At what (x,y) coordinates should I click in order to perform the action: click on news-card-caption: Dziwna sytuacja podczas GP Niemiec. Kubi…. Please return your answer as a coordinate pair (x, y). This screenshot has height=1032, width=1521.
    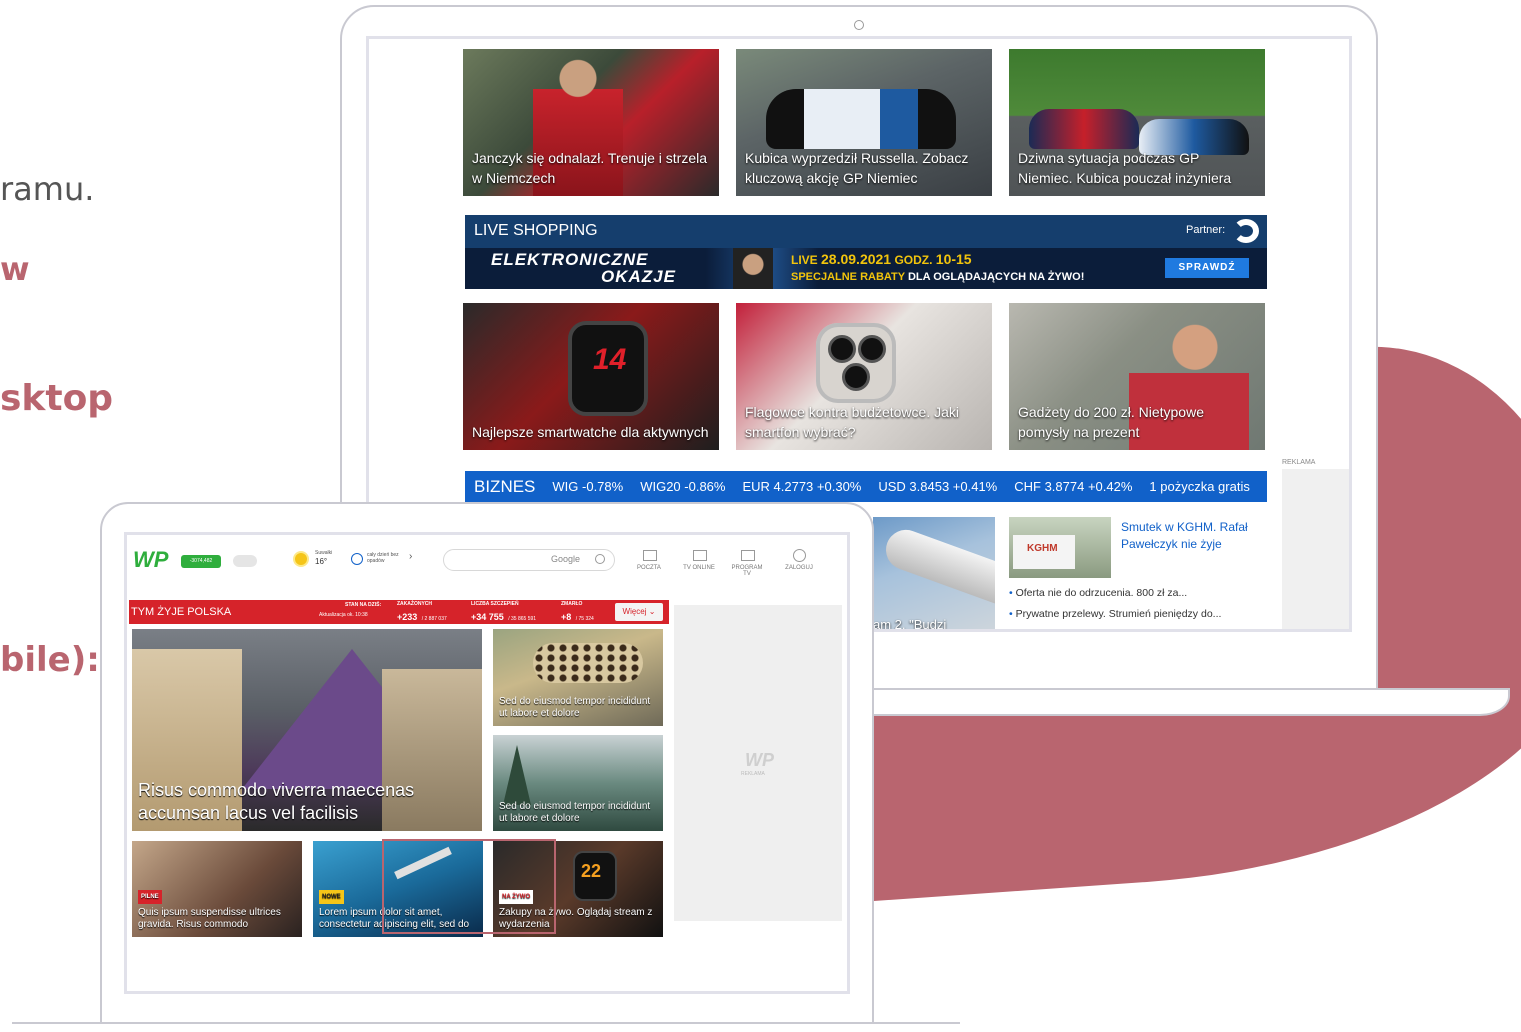
    Looking at the image, I should click on (1125, 168).